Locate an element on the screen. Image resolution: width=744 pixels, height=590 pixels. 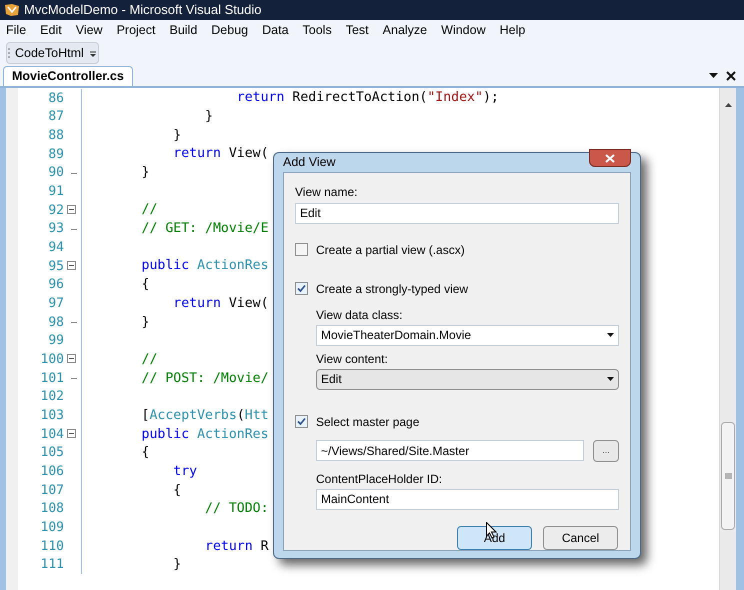
view-name-field: Edit is located at coordinates (457, 213).